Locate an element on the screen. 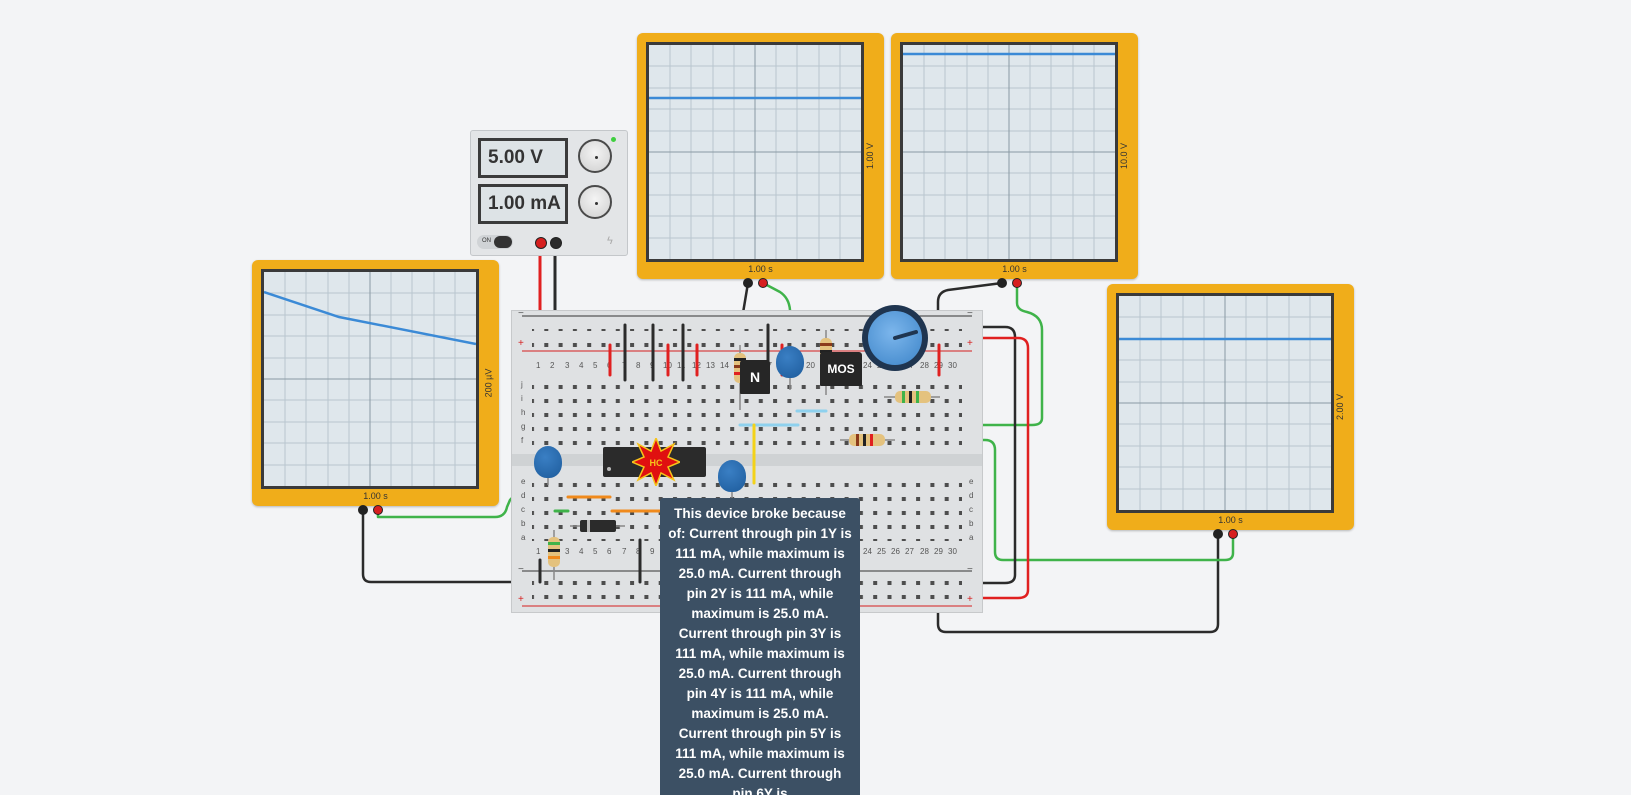 Image resolution: width=1631 pixels, height=795 pixels. npn-transistor: N is located at coordinates (755, 377).